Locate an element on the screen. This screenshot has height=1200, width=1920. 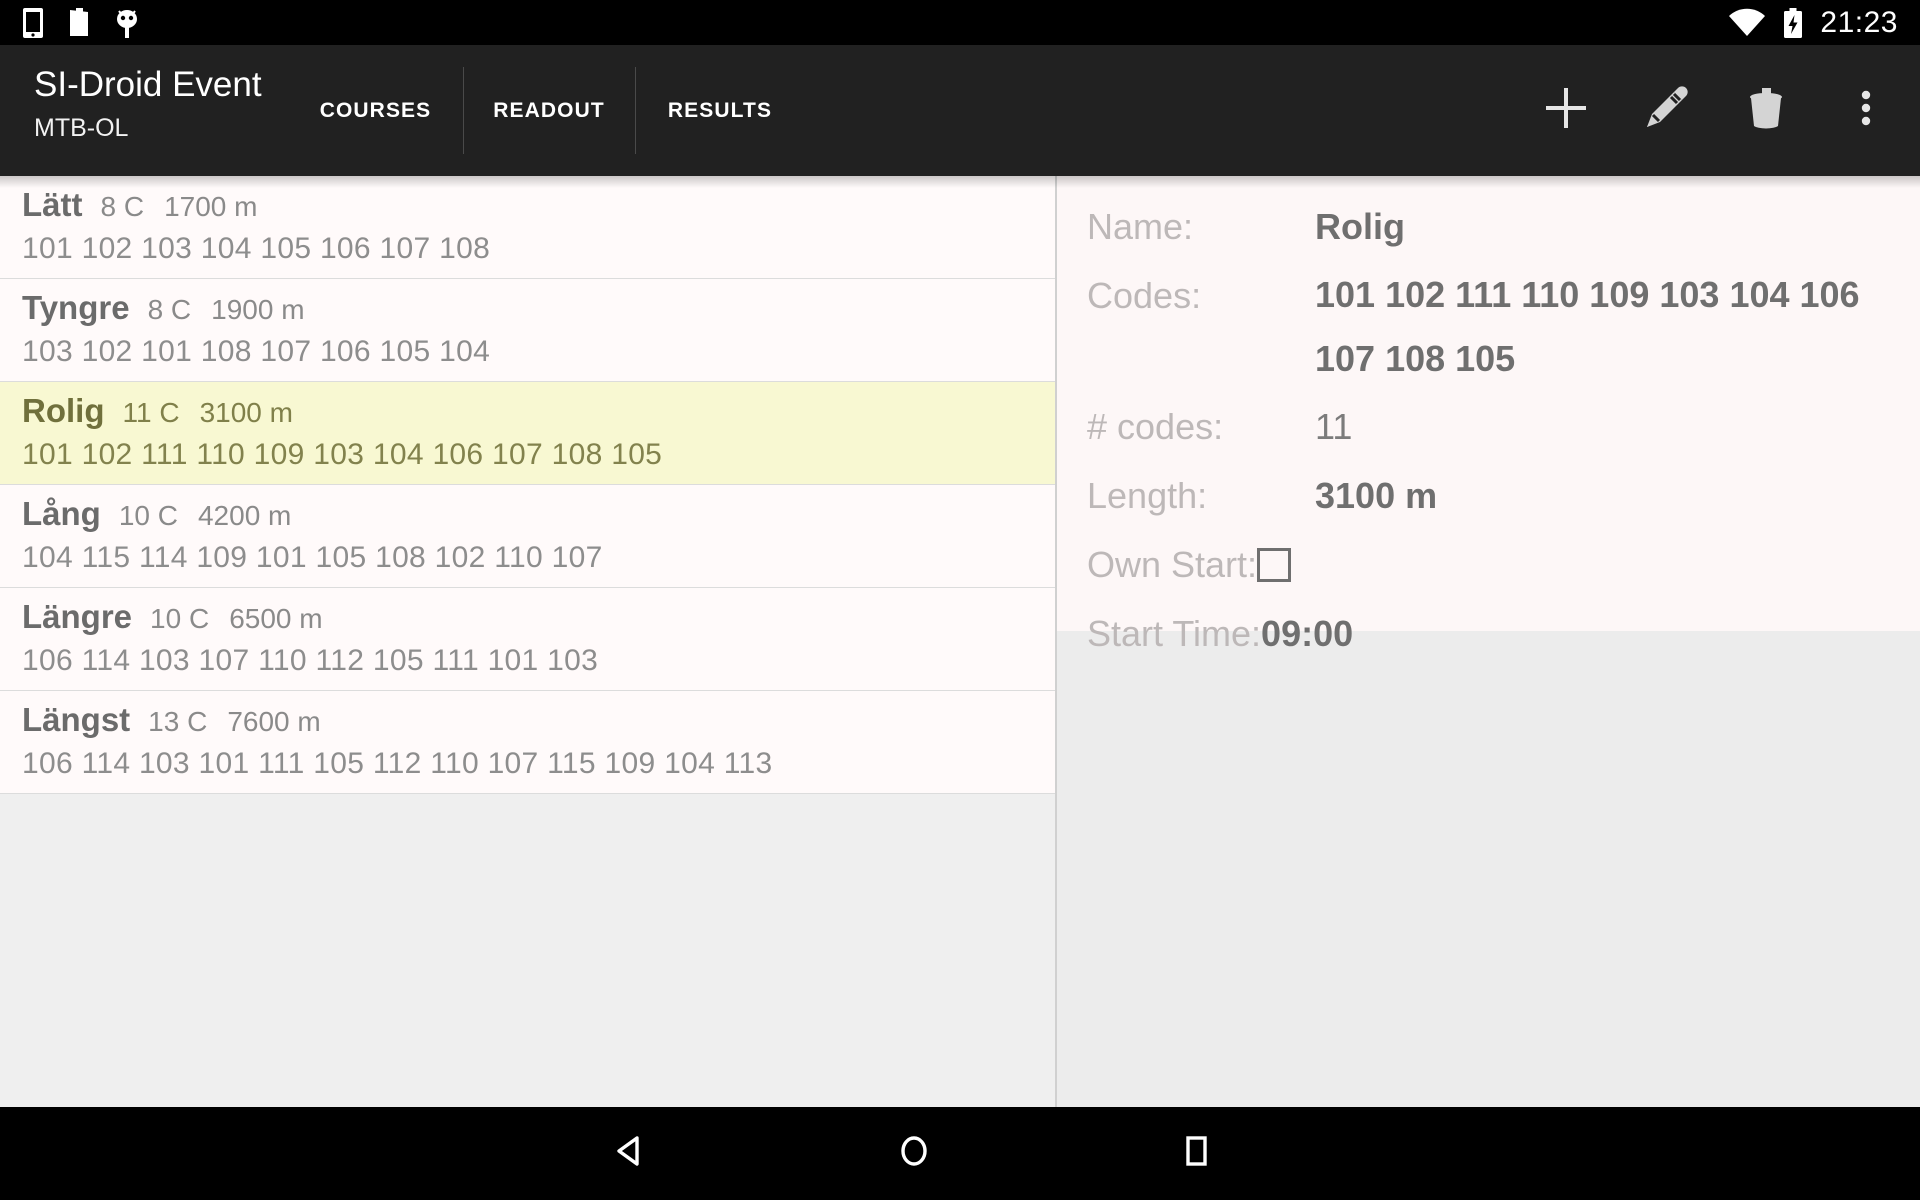
event-subtitle: MTB-OL is located at coordinates (81, 128).